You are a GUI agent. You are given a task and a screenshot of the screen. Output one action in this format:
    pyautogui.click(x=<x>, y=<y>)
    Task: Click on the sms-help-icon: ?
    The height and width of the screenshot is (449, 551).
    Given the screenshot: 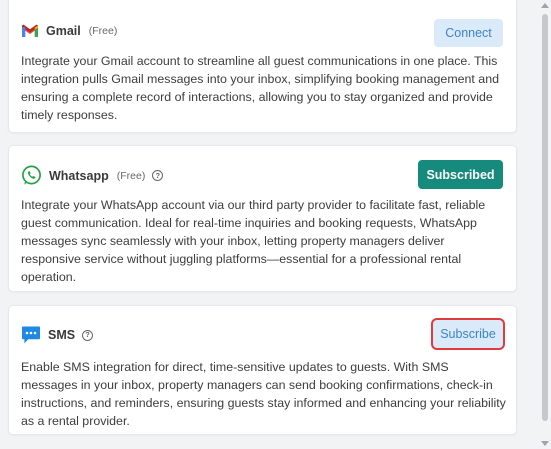 What is the action you would take?
    pyautogui.click(x=88, y=335)
    